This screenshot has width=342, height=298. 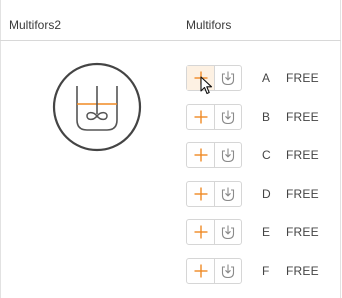 I want to click on bioreactor-vessel-icon, so click(x=97, y=107).